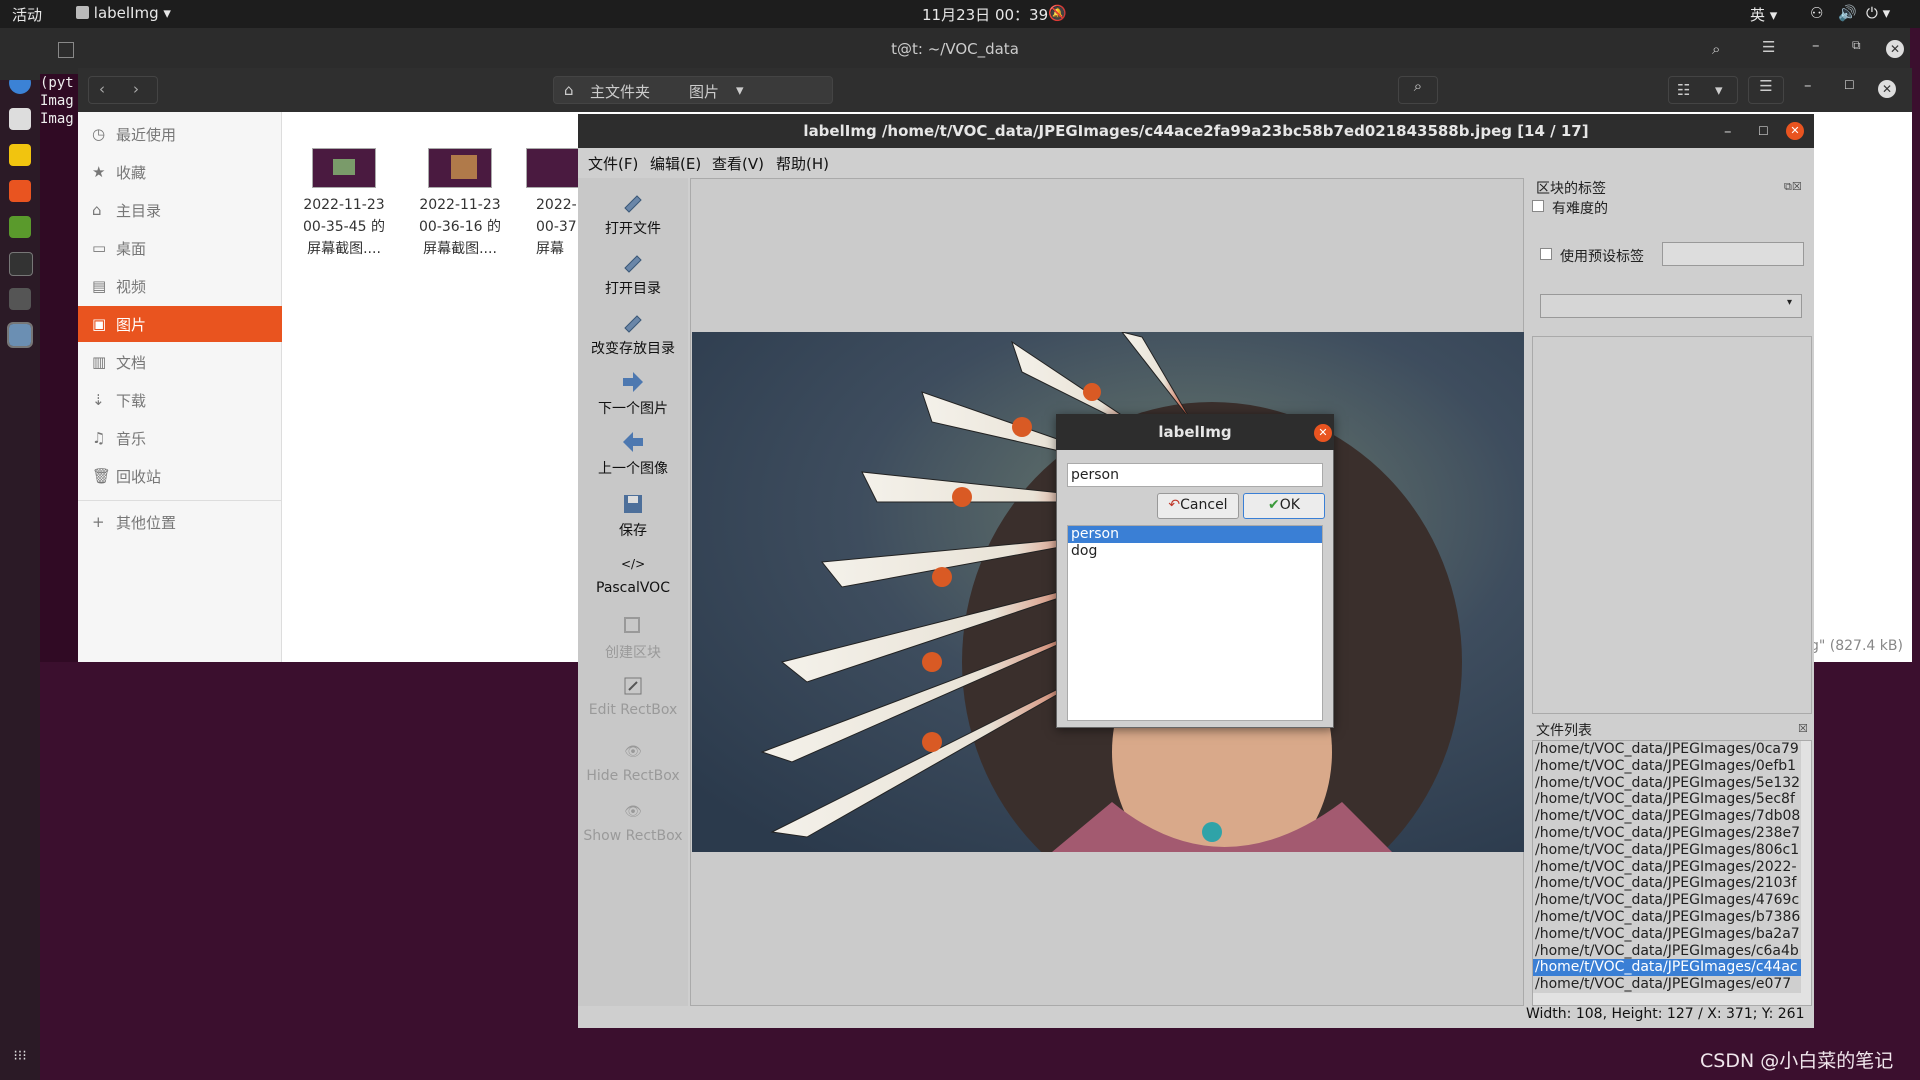 The height and width of the screenshot is (1080, 1920). I want to click on sidebar-item-other-locations: + 其他位置, so click(180, 522).